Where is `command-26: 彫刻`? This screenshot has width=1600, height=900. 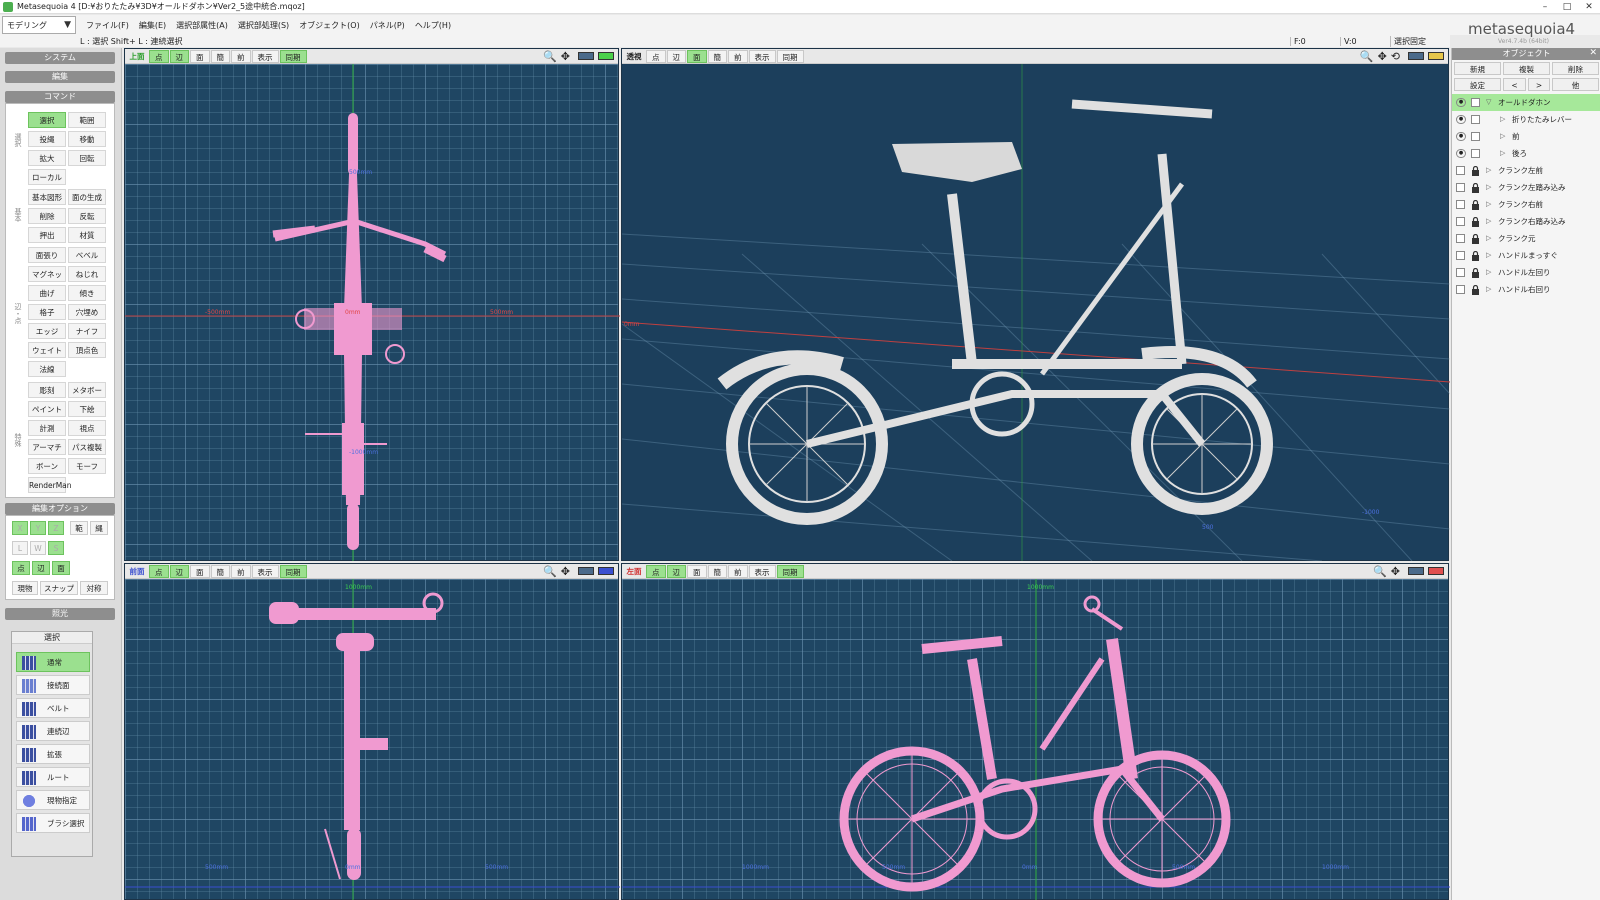
command-26: 彫刻 is located at coordinates (47, 390).